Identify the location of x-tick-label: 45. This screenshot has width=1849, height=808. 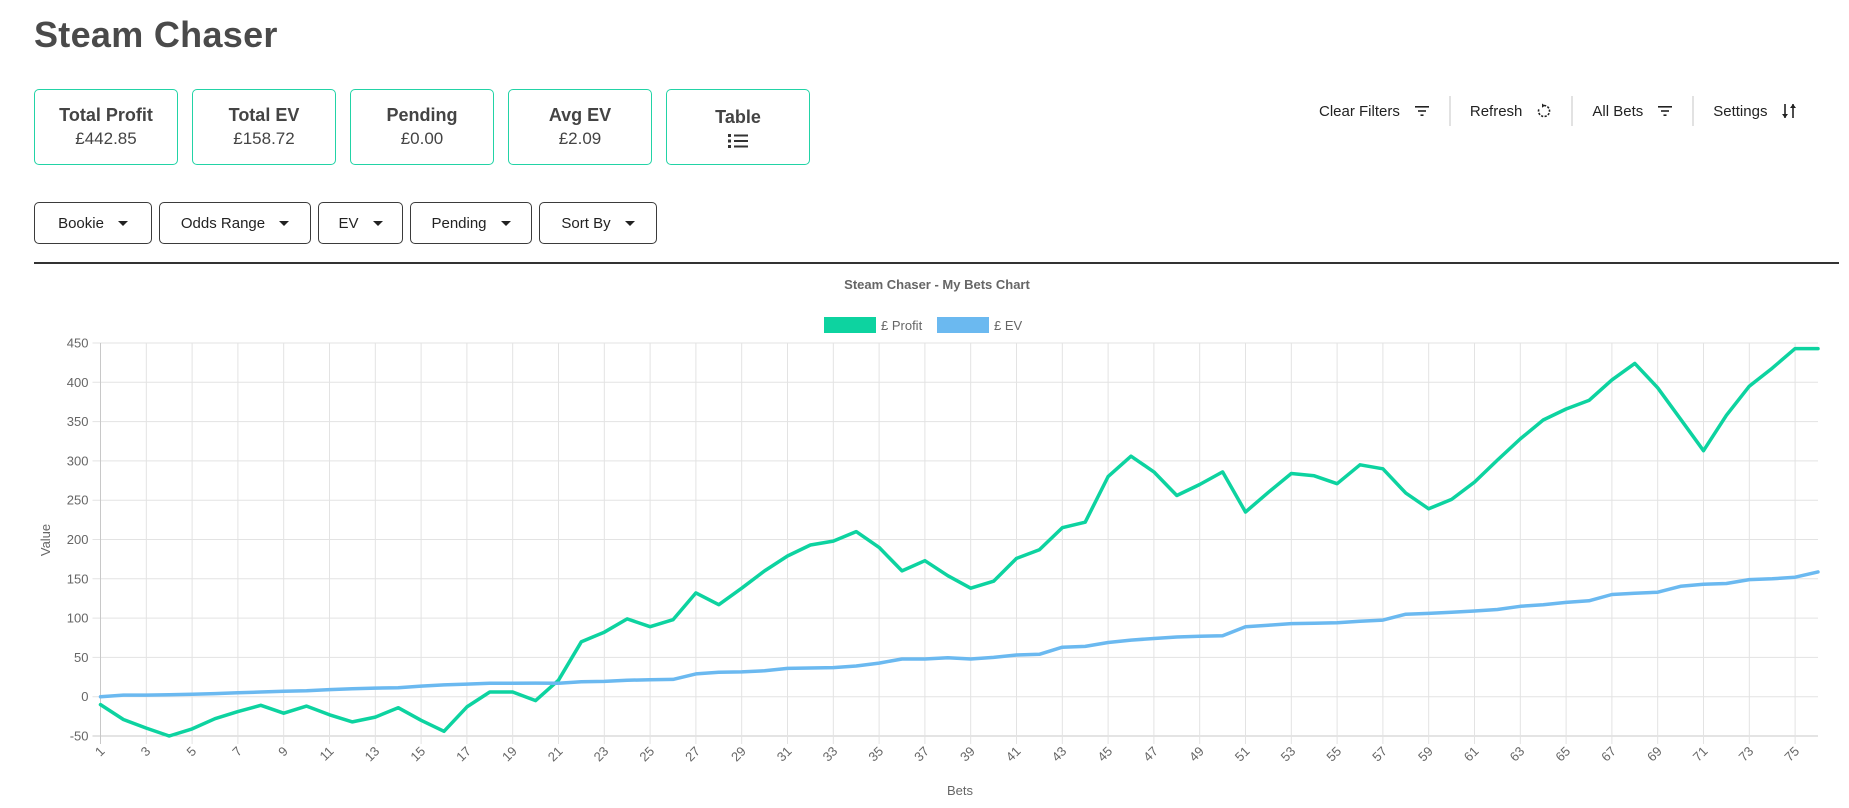
(1104, 754).